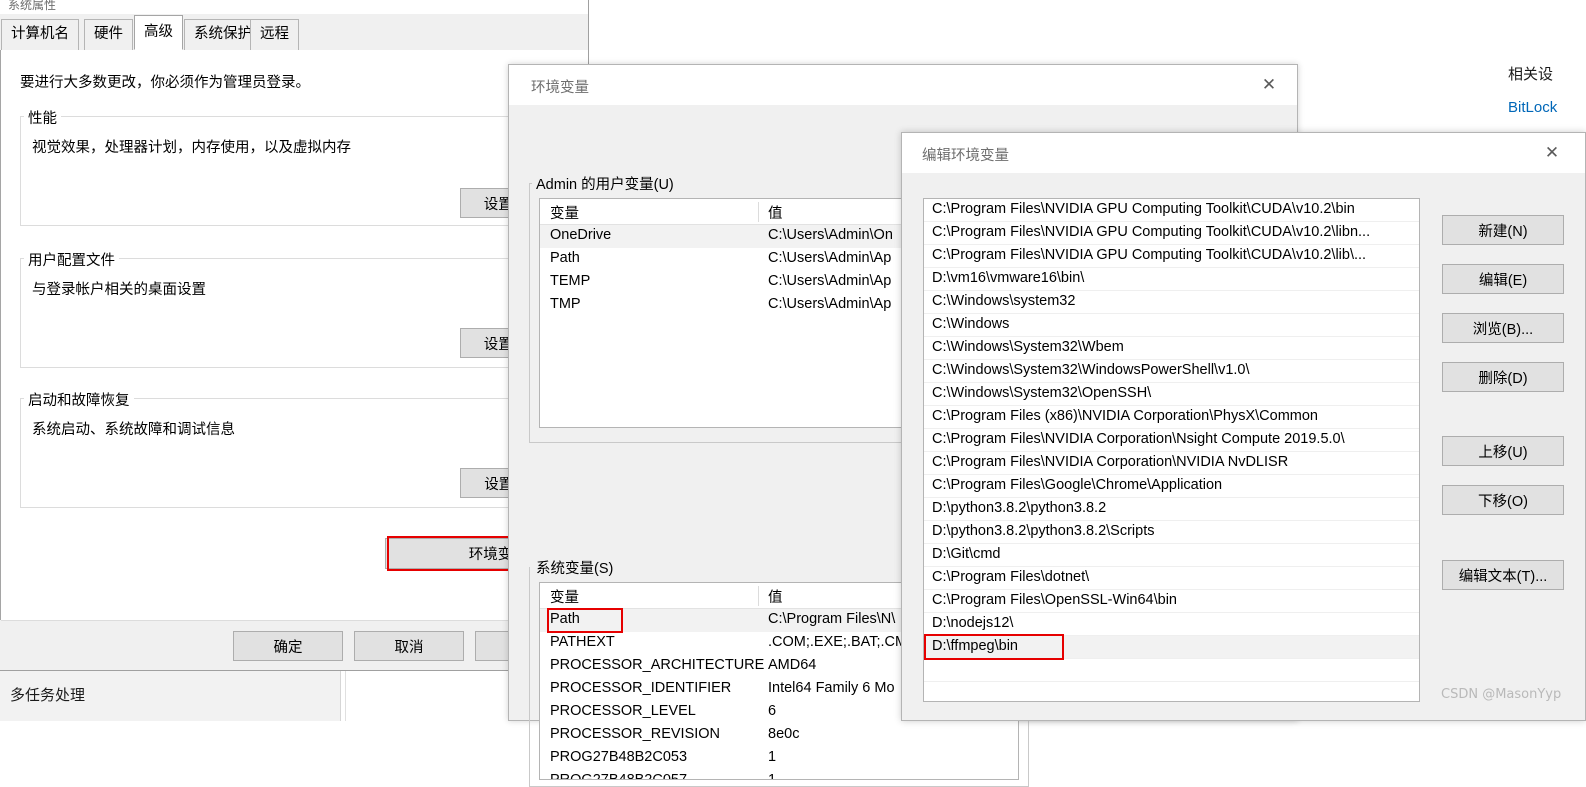 The height and width of the screenshot is (787, 1586). What do you see at coordinates (1503, 500) in the screenshot?
I see `move-down-button: 下移(O)` at bounding box center [1503, 500].